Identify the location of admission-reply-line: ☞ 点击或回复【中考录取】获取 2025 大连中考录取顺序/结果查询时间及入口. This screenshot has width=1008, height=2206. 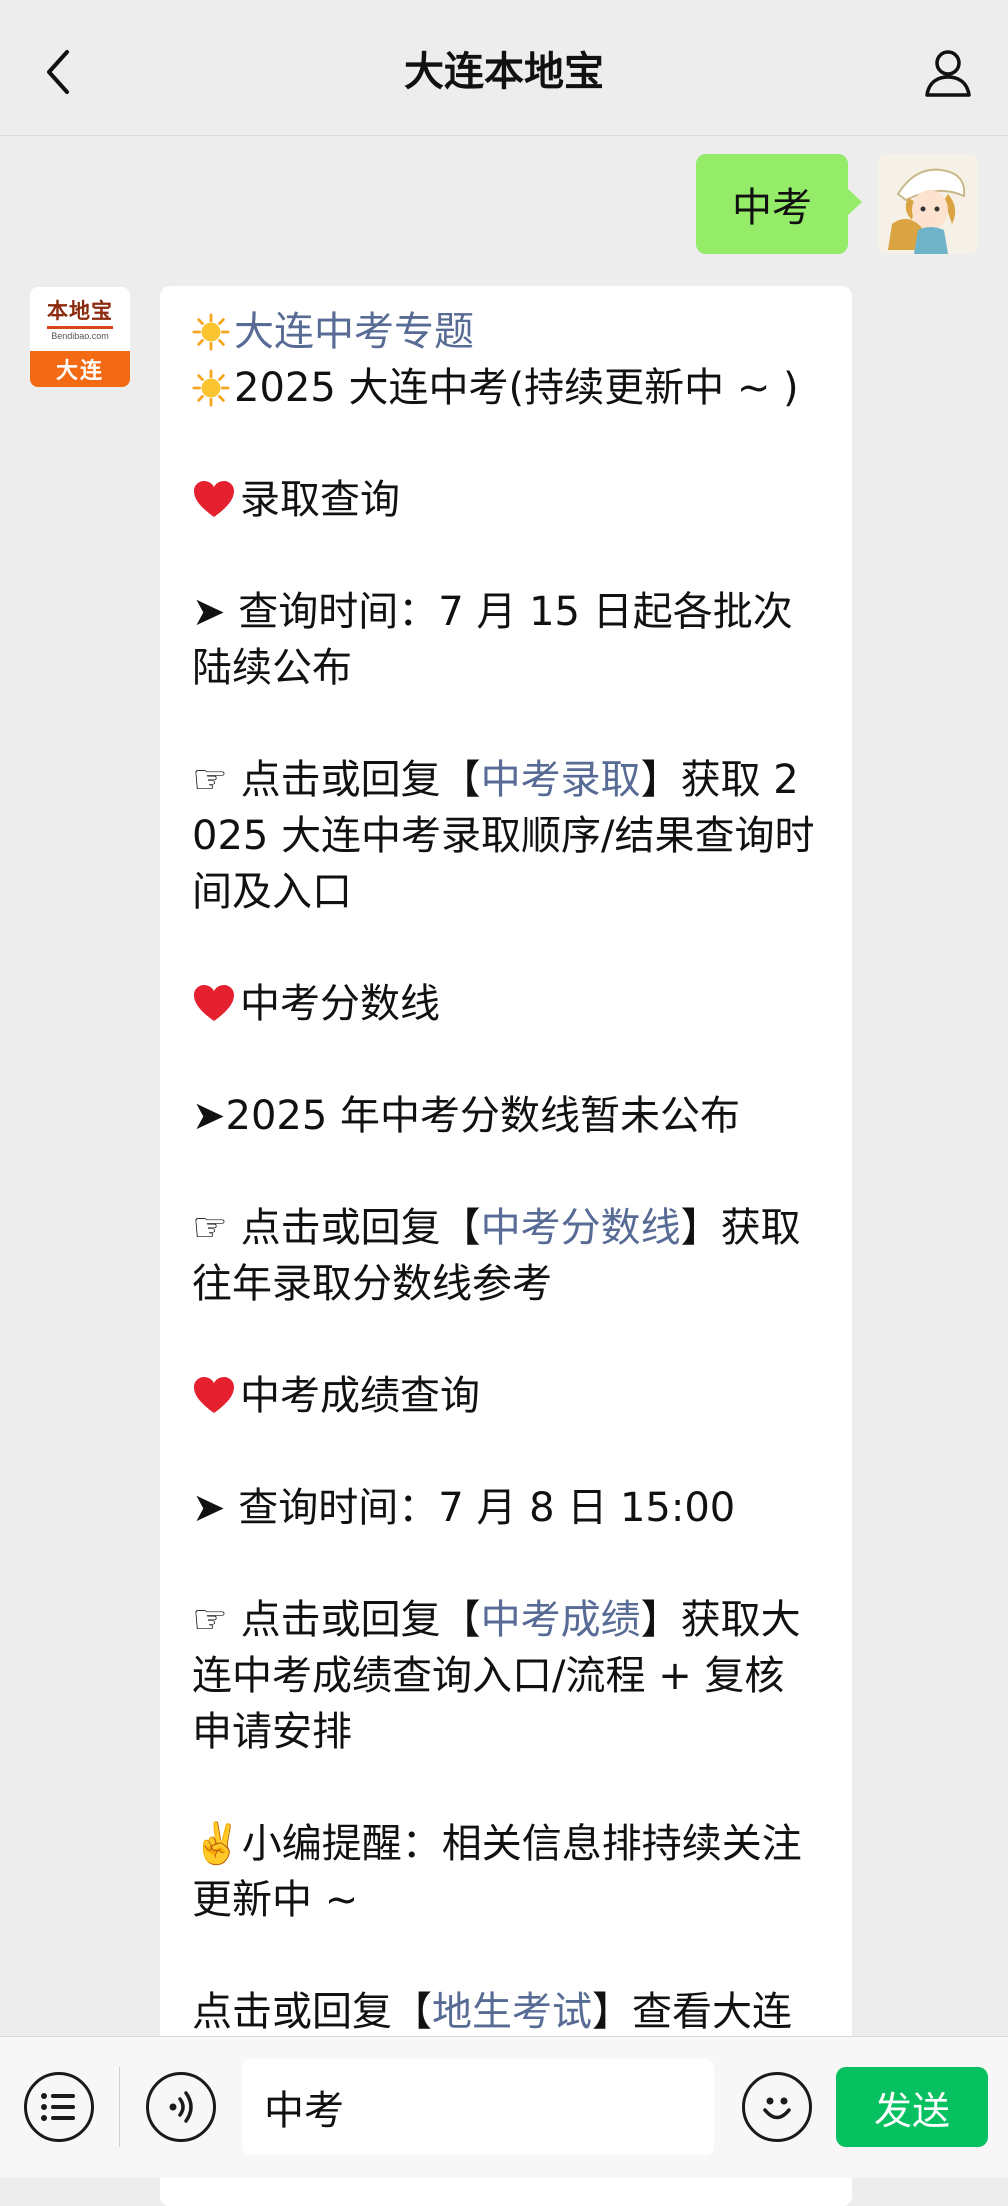
(506, 836).